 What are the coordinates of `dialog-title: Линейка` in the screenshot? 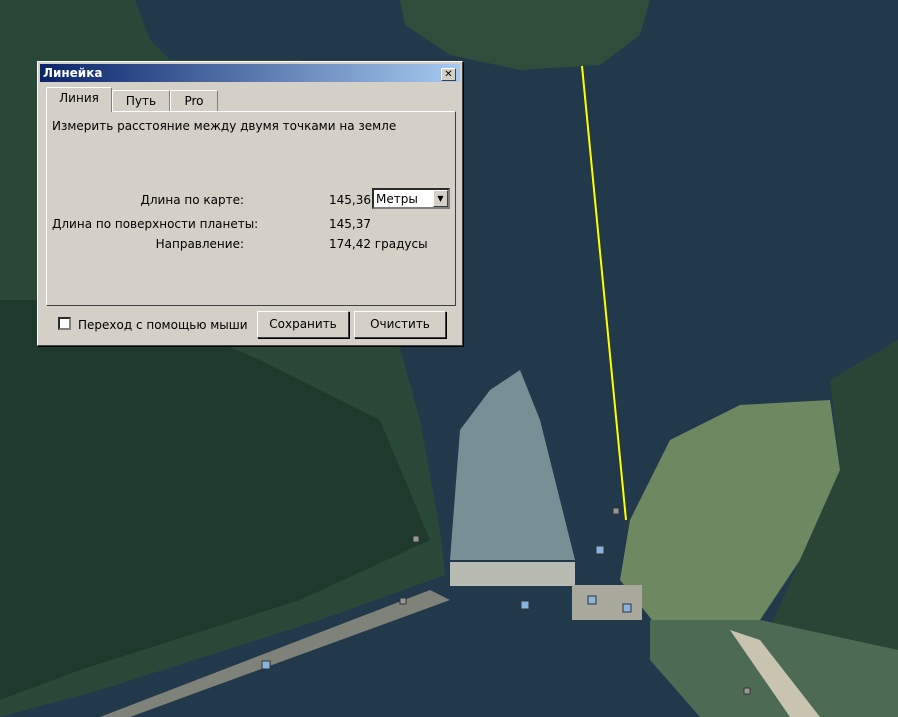 It's located at (73, 73).